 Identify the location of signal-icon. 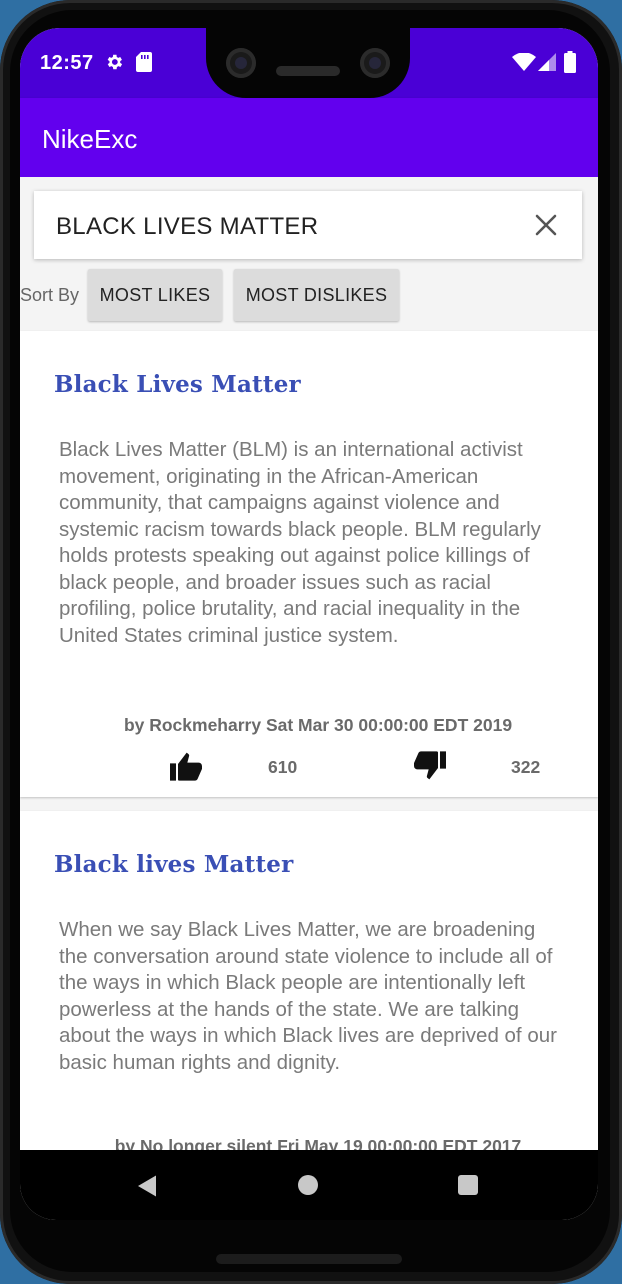
(547, 64).